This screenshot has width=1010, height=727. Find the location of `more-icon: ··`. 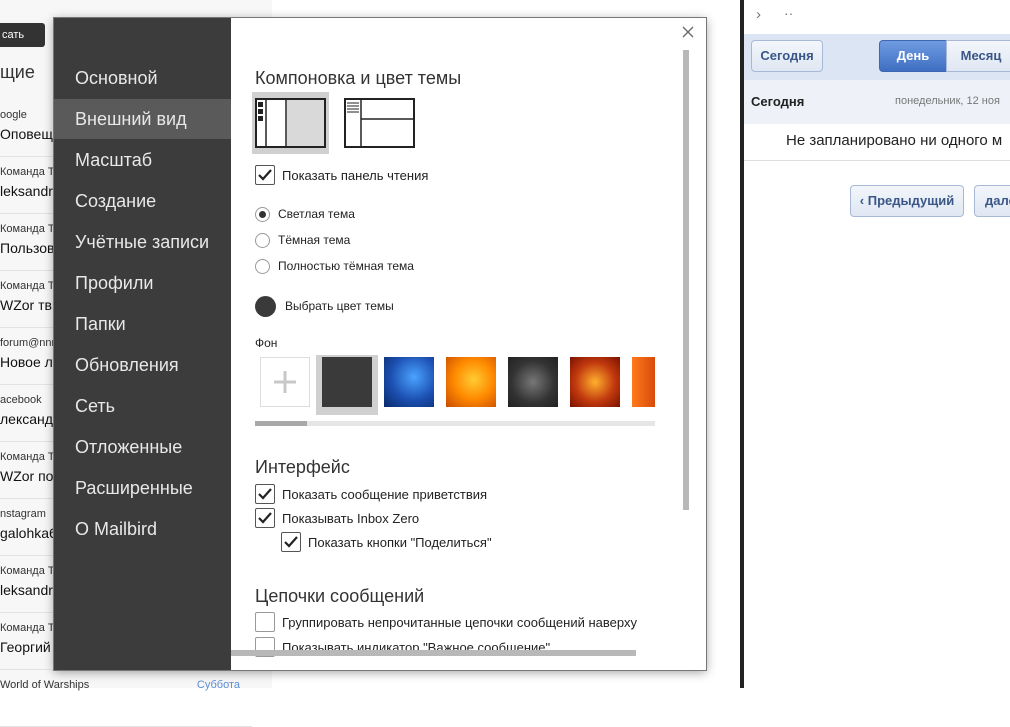

more-icon: ·· is located at coordinates (788, 13).